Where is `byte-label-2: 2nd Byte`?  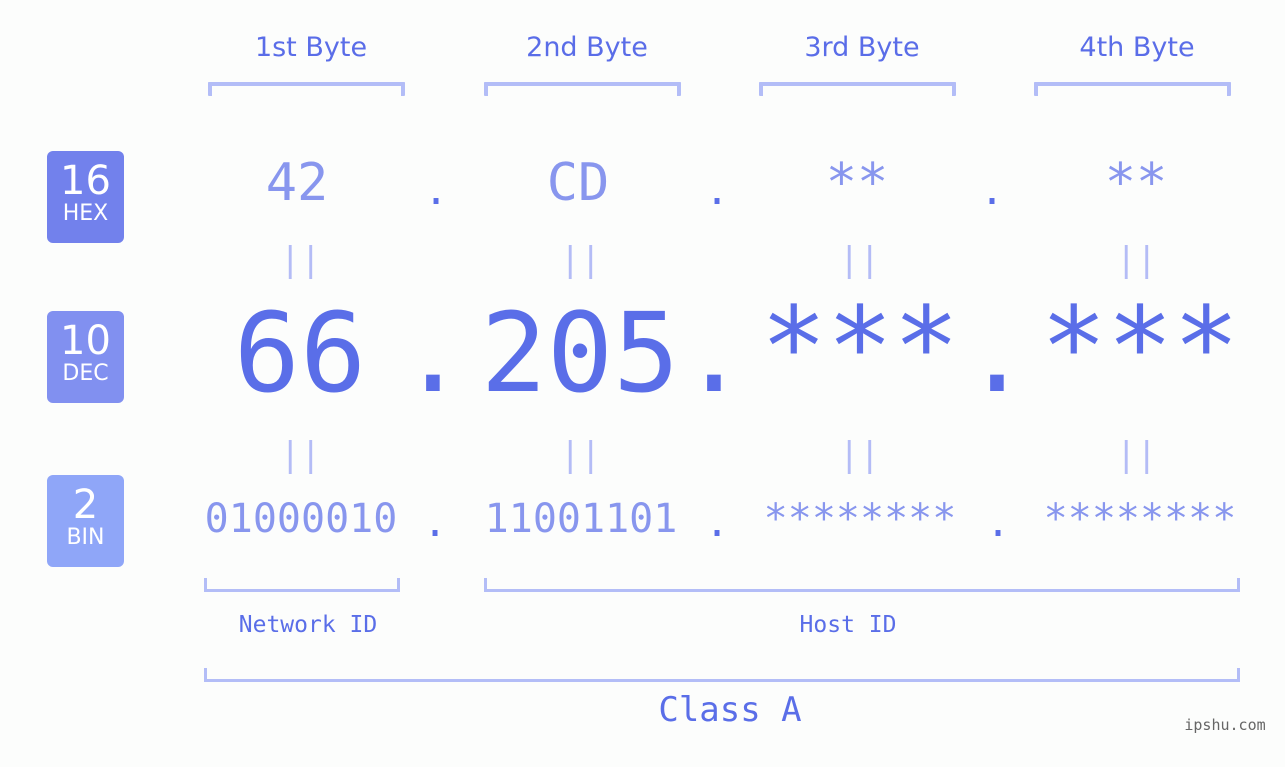 byte-label-2: 2nd Byte is located at coordinates (587, 47).